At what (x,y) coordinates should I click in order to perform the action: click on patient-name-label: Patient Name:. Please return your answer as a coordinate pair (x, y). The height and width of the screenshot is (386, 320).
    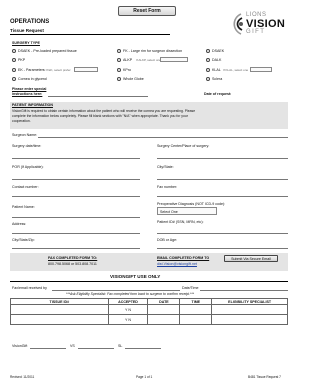
    Looking at the image, I should click on (23, 207).